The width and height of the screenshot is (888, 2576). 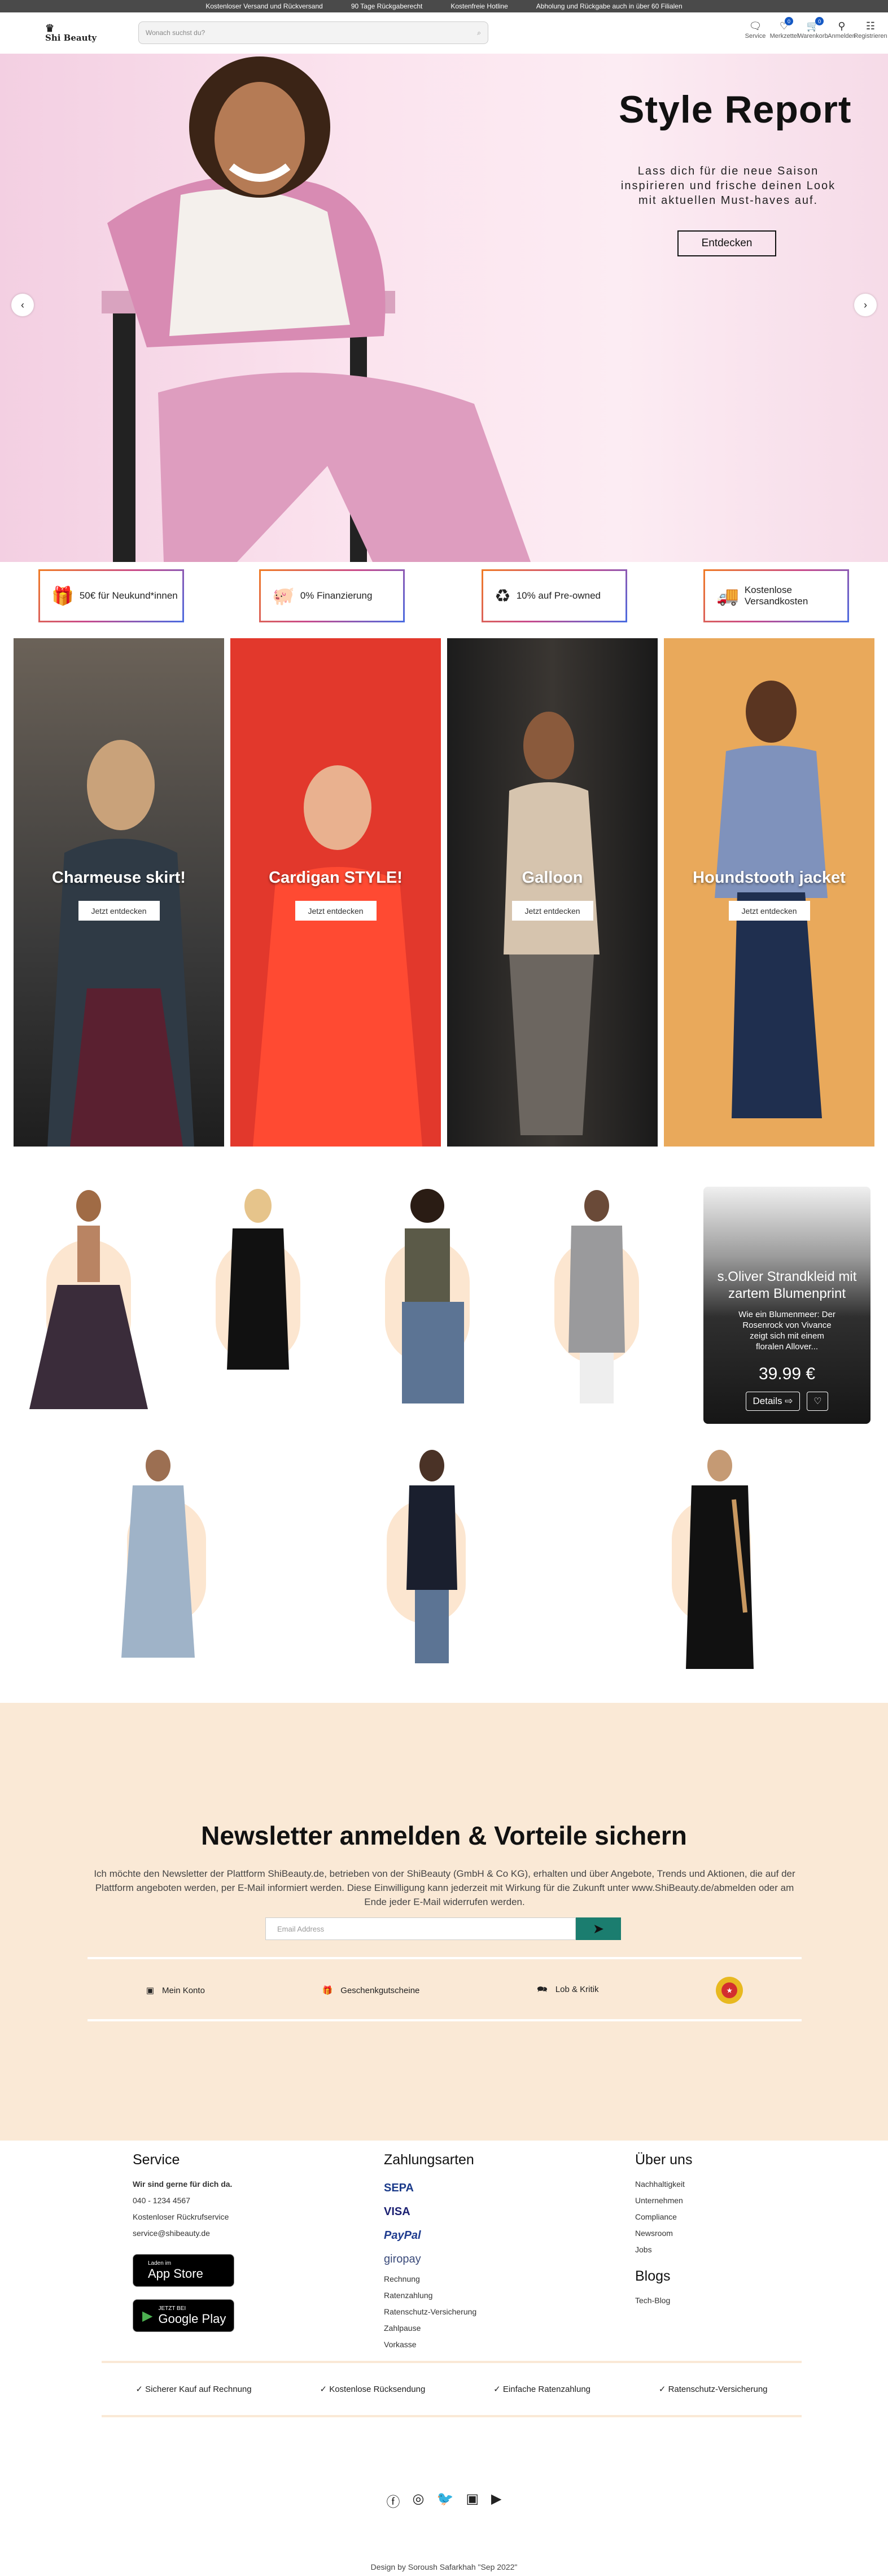 What do you see at coordinates (789, 21) in the screenshot?
I see `wishlist-count: 0` at bounding box center [789, 21].